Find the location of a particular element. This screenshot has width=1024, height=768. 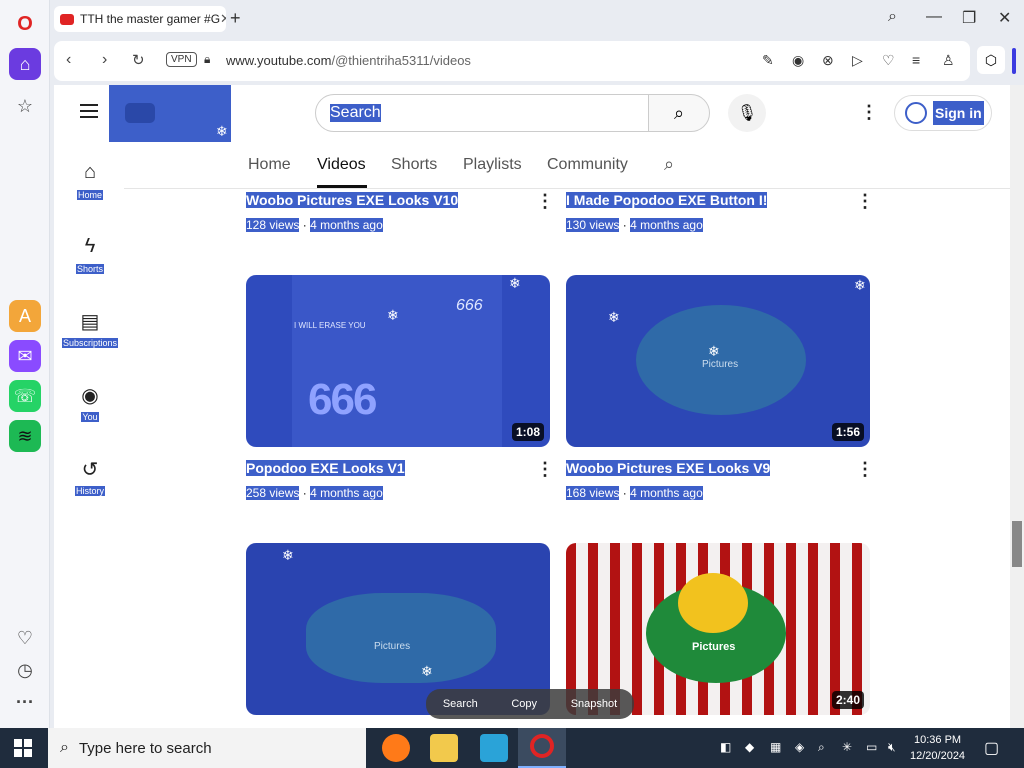

history-icon: ↺ is located at coordinates (90, 470).